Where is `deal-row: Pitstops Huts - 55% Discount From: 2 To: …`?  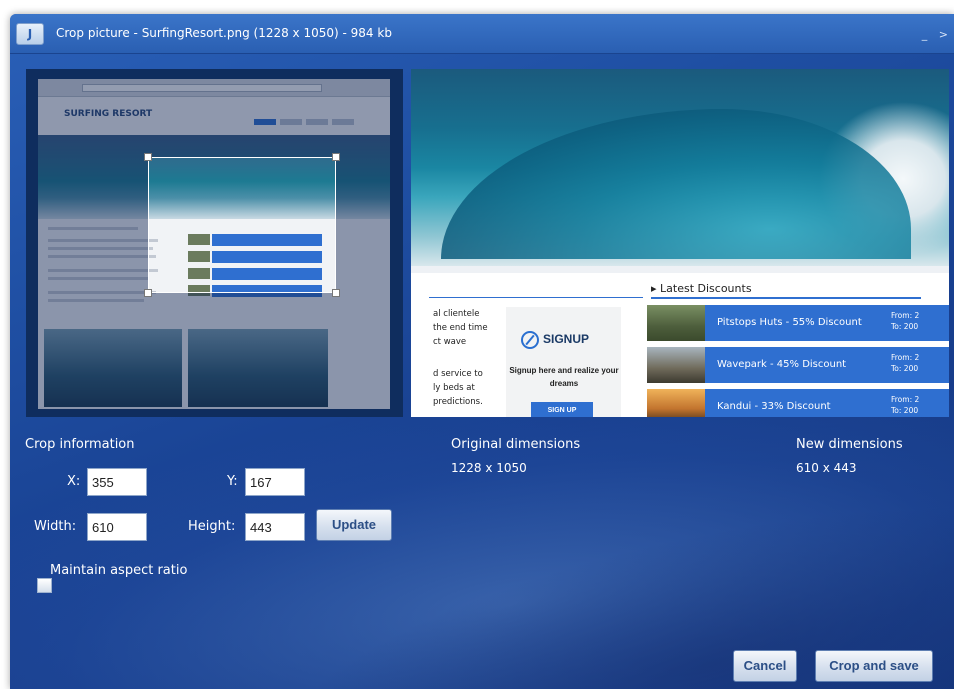 deal-row: Pitstops Huts - 55% Discount From: 2 To: … is located at coordinates (798, 323).